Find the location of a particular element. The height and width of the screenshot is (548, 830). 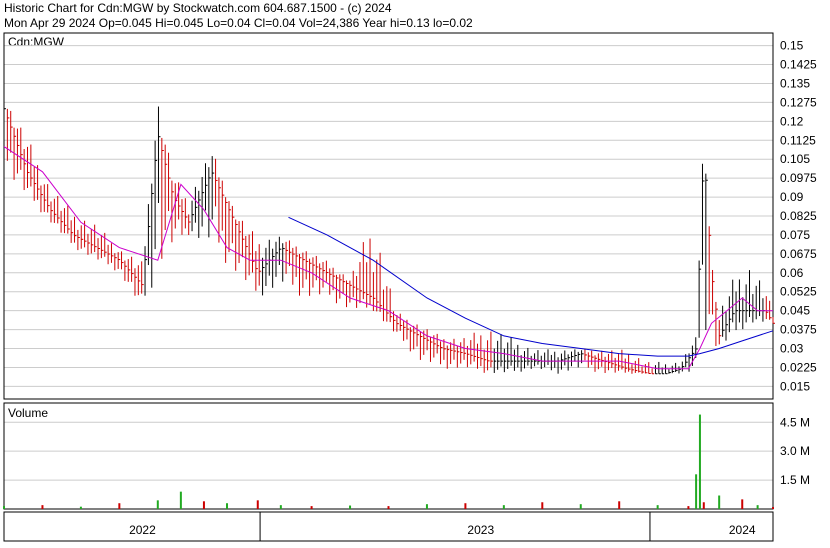

price-tick-label: 0.105 is located at coordinates (795, 159).